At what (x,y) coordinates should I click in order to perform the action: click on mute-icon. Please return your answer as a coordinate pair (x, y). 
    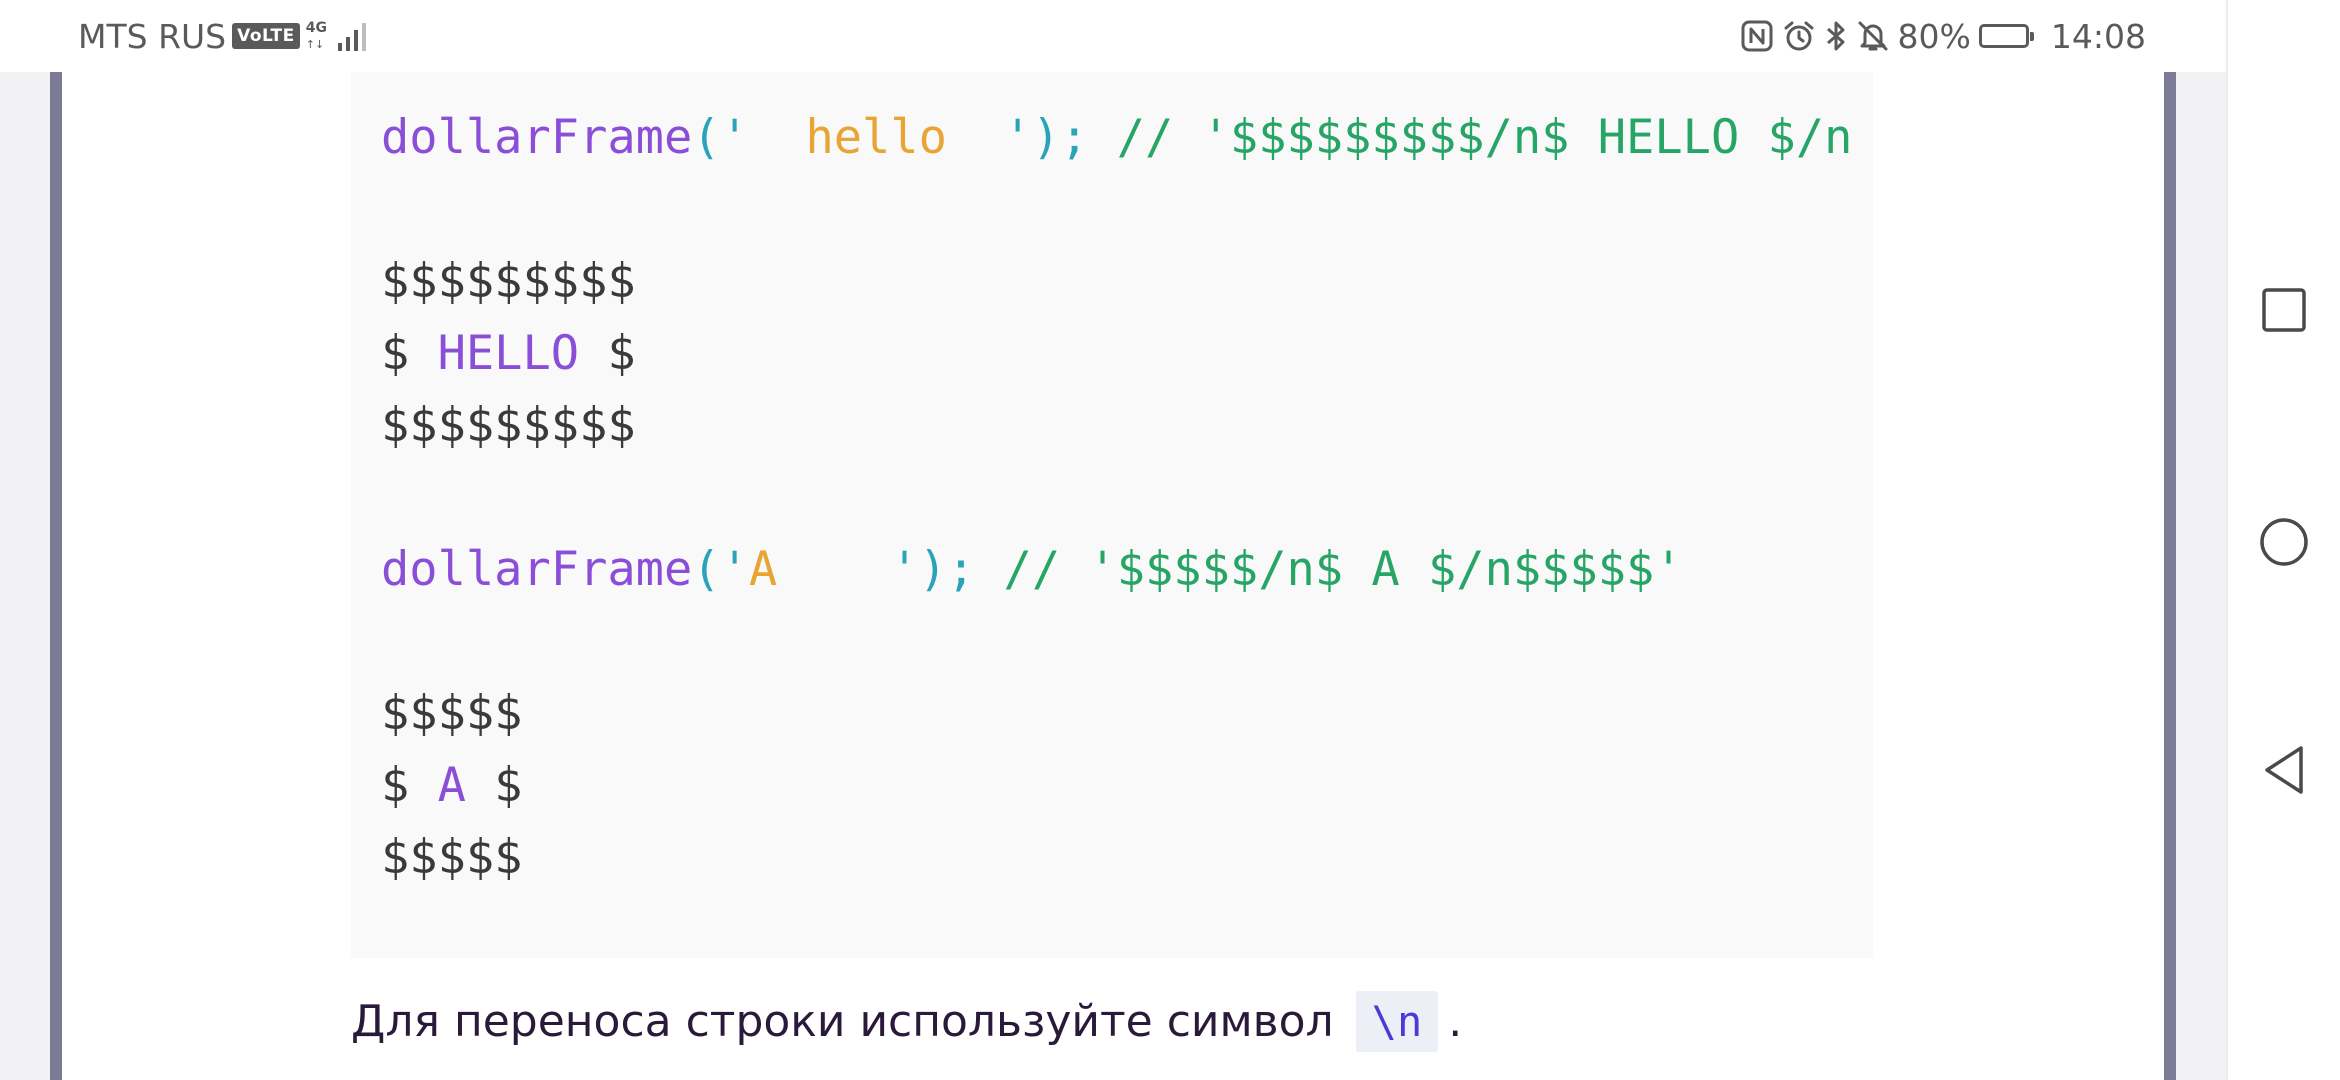
    Looking at the image, I should click on (1873, 36).